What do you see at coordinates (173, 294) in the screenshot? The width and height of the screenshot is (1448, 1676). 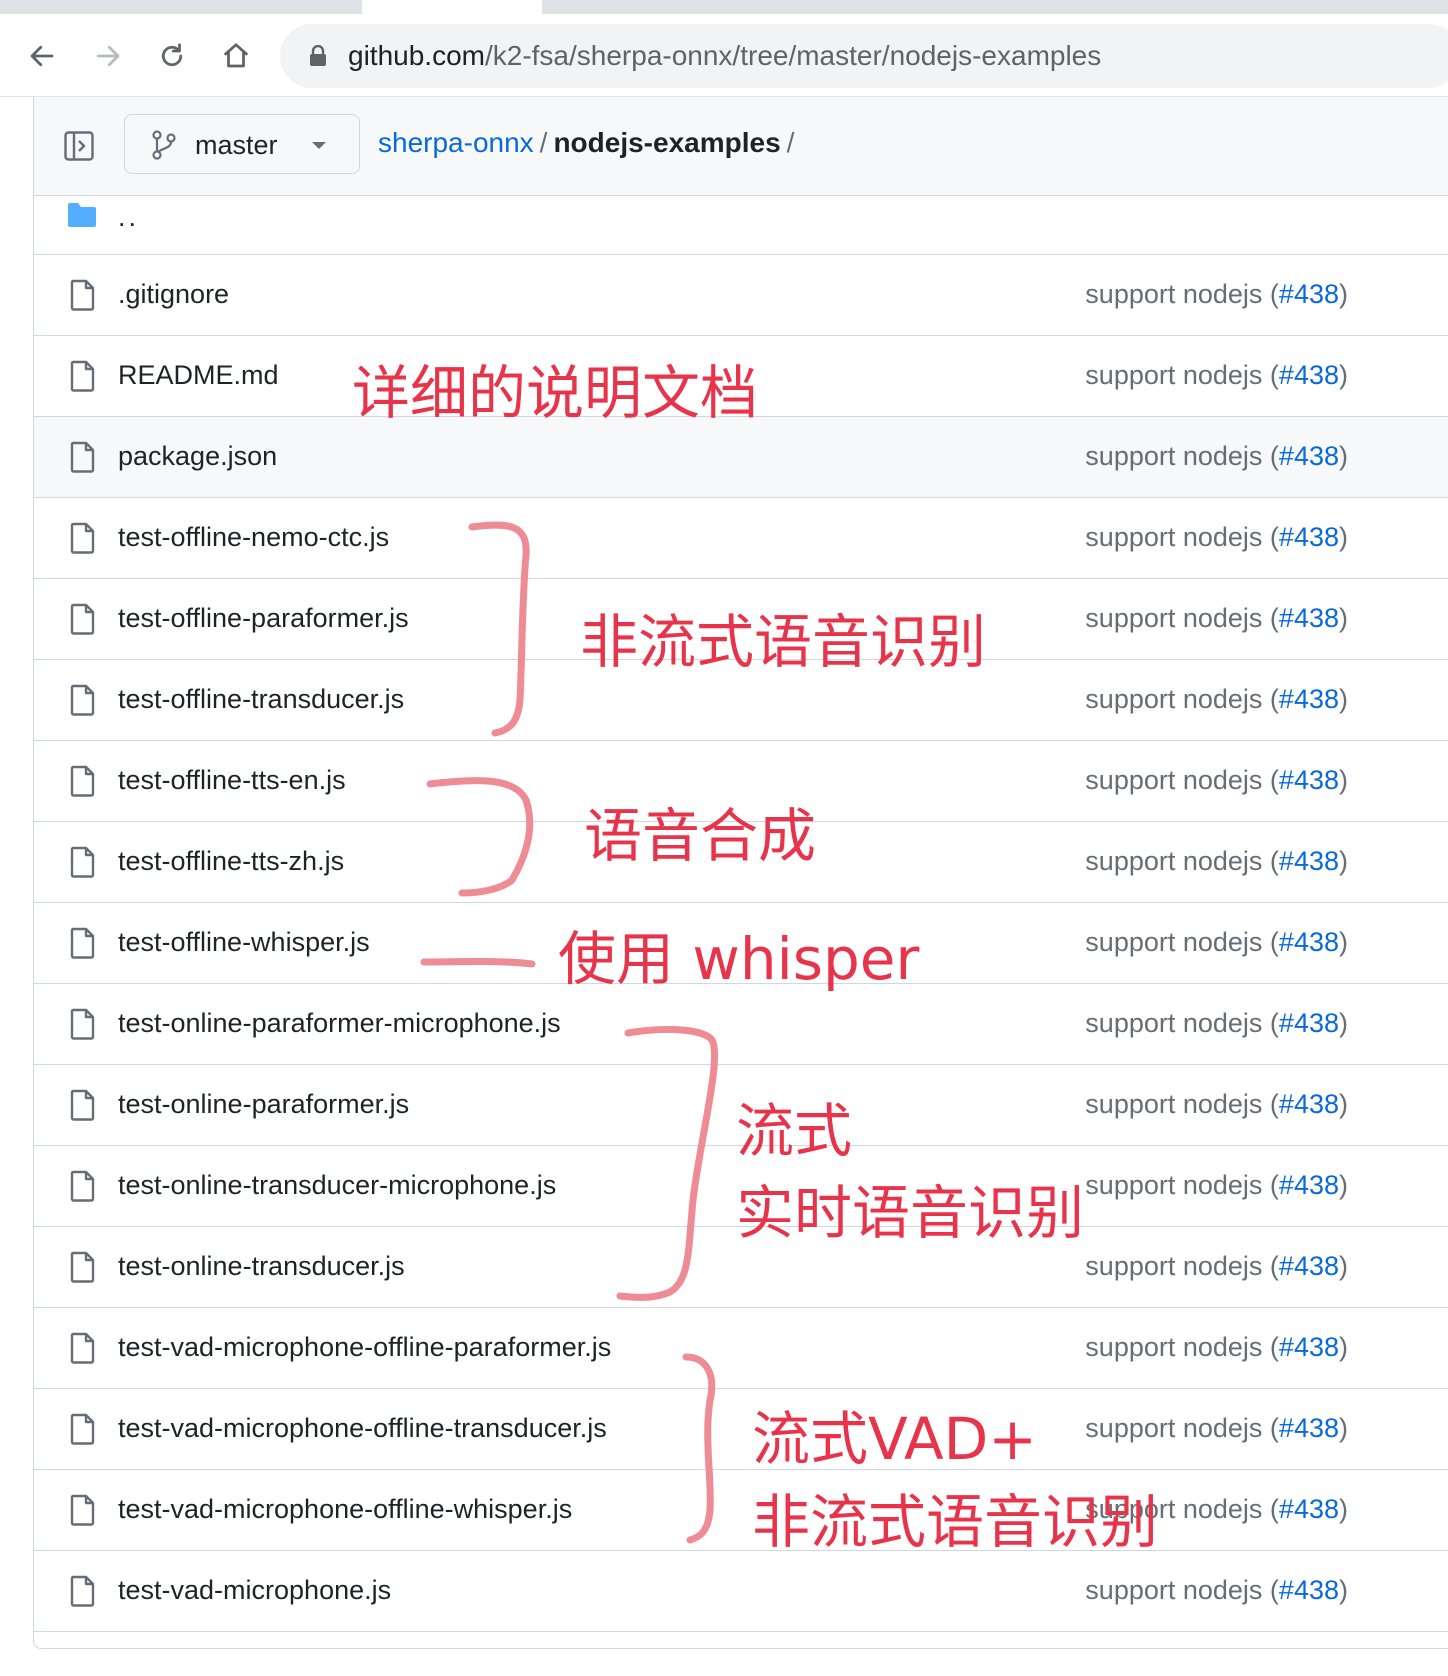 I see `file-name-link: .gitignore` at bounding box center [173, 294].